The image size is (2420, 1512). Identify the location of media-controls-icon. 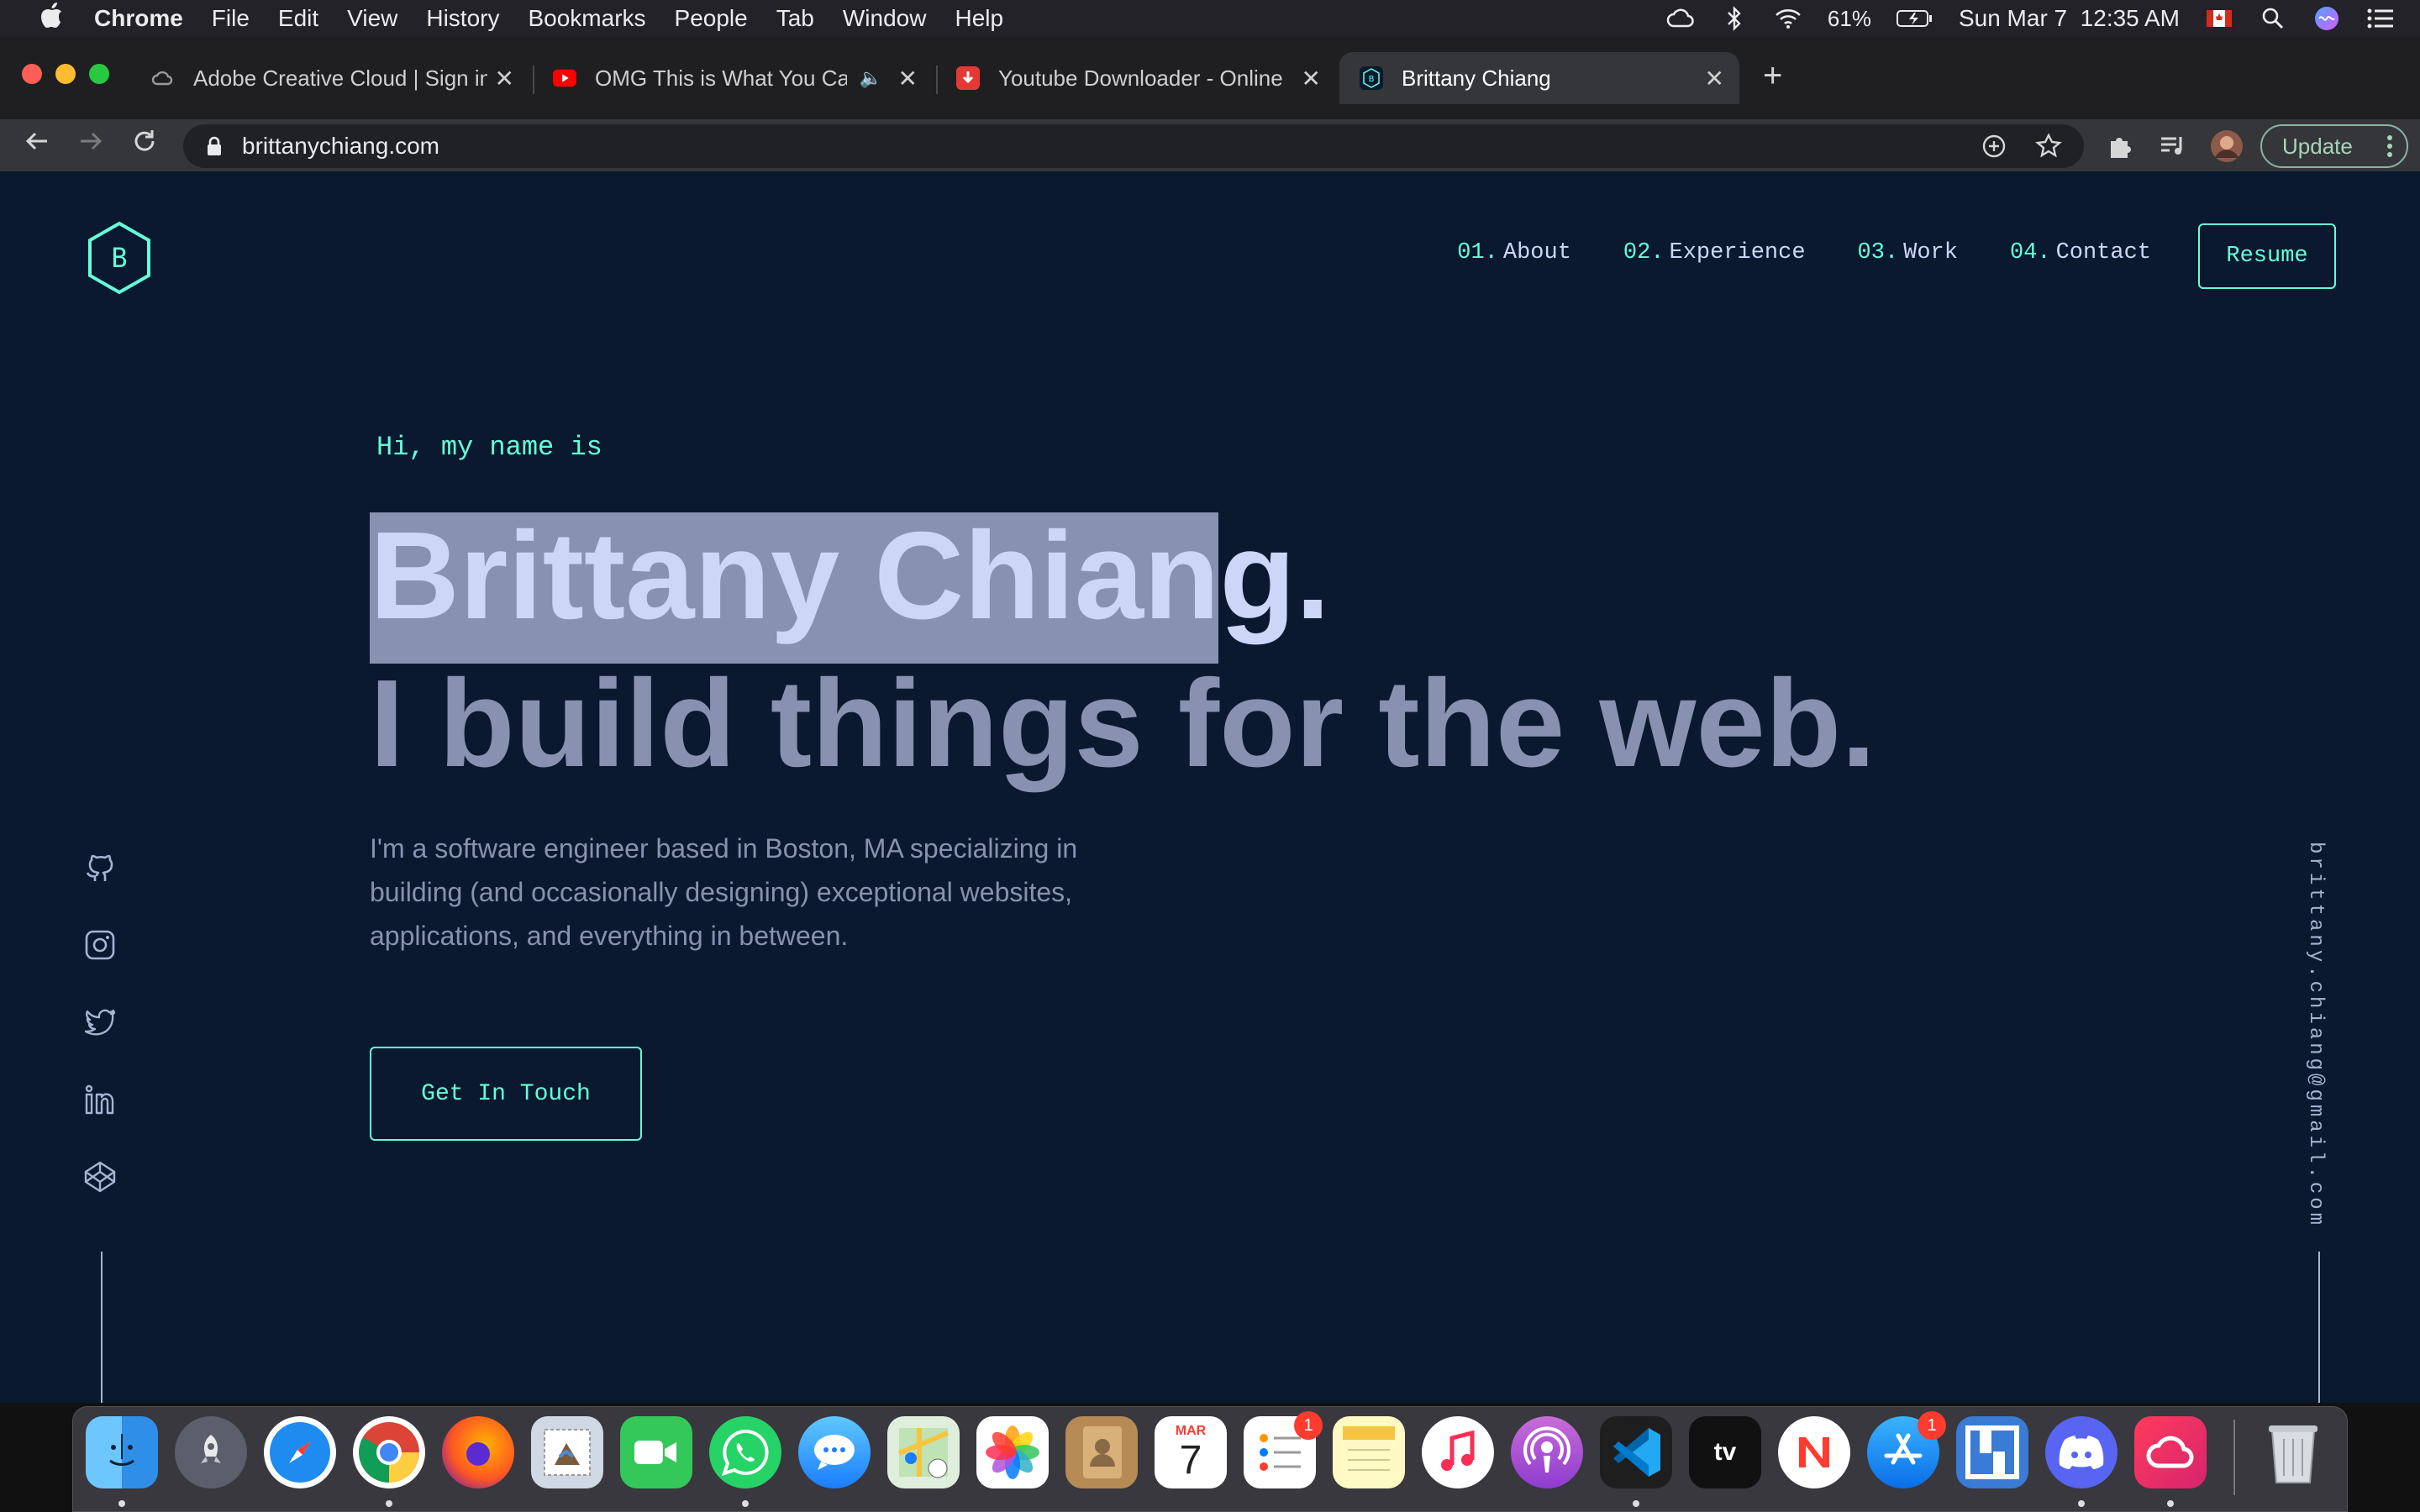
(2173, 146).